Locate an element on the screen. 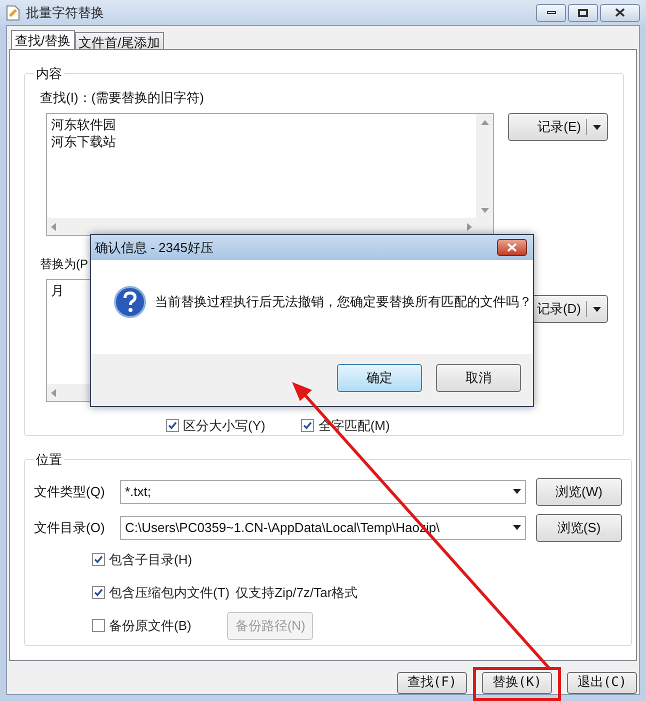  action-button: 替换(K) is located at coordinates (517, 683).